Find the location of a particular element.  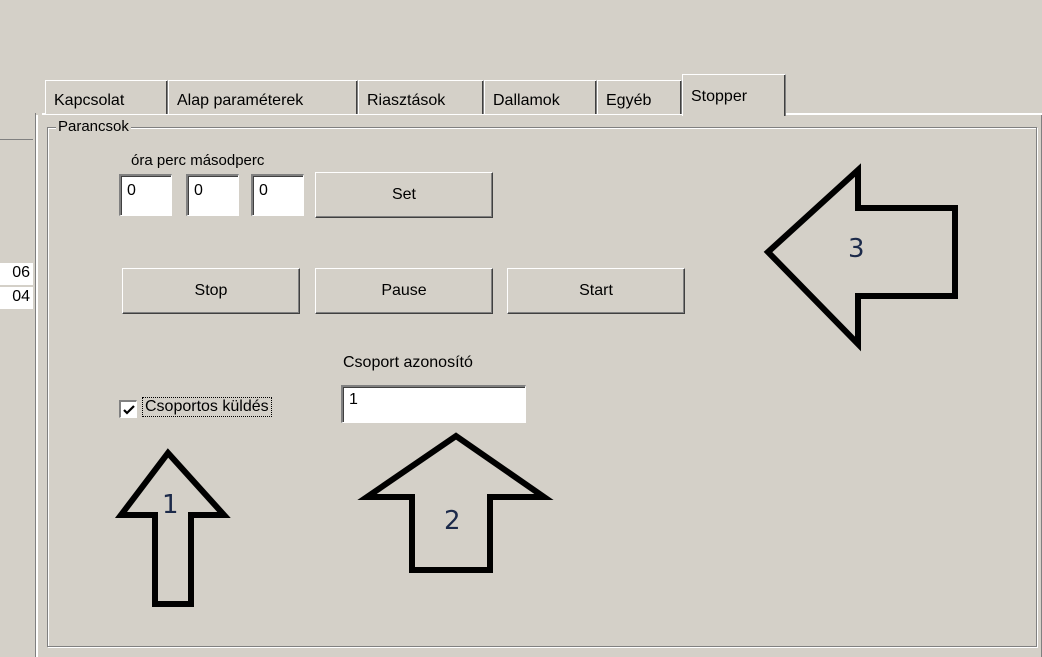

tab-label: Egyéb is located at coordinates (629, 100).